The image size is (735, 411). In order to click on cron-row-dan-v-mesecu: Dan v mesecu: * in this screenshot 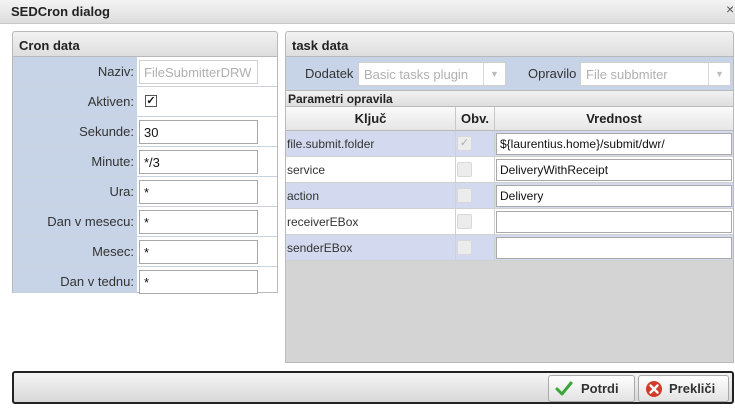, I will do `click(145, 222)`.